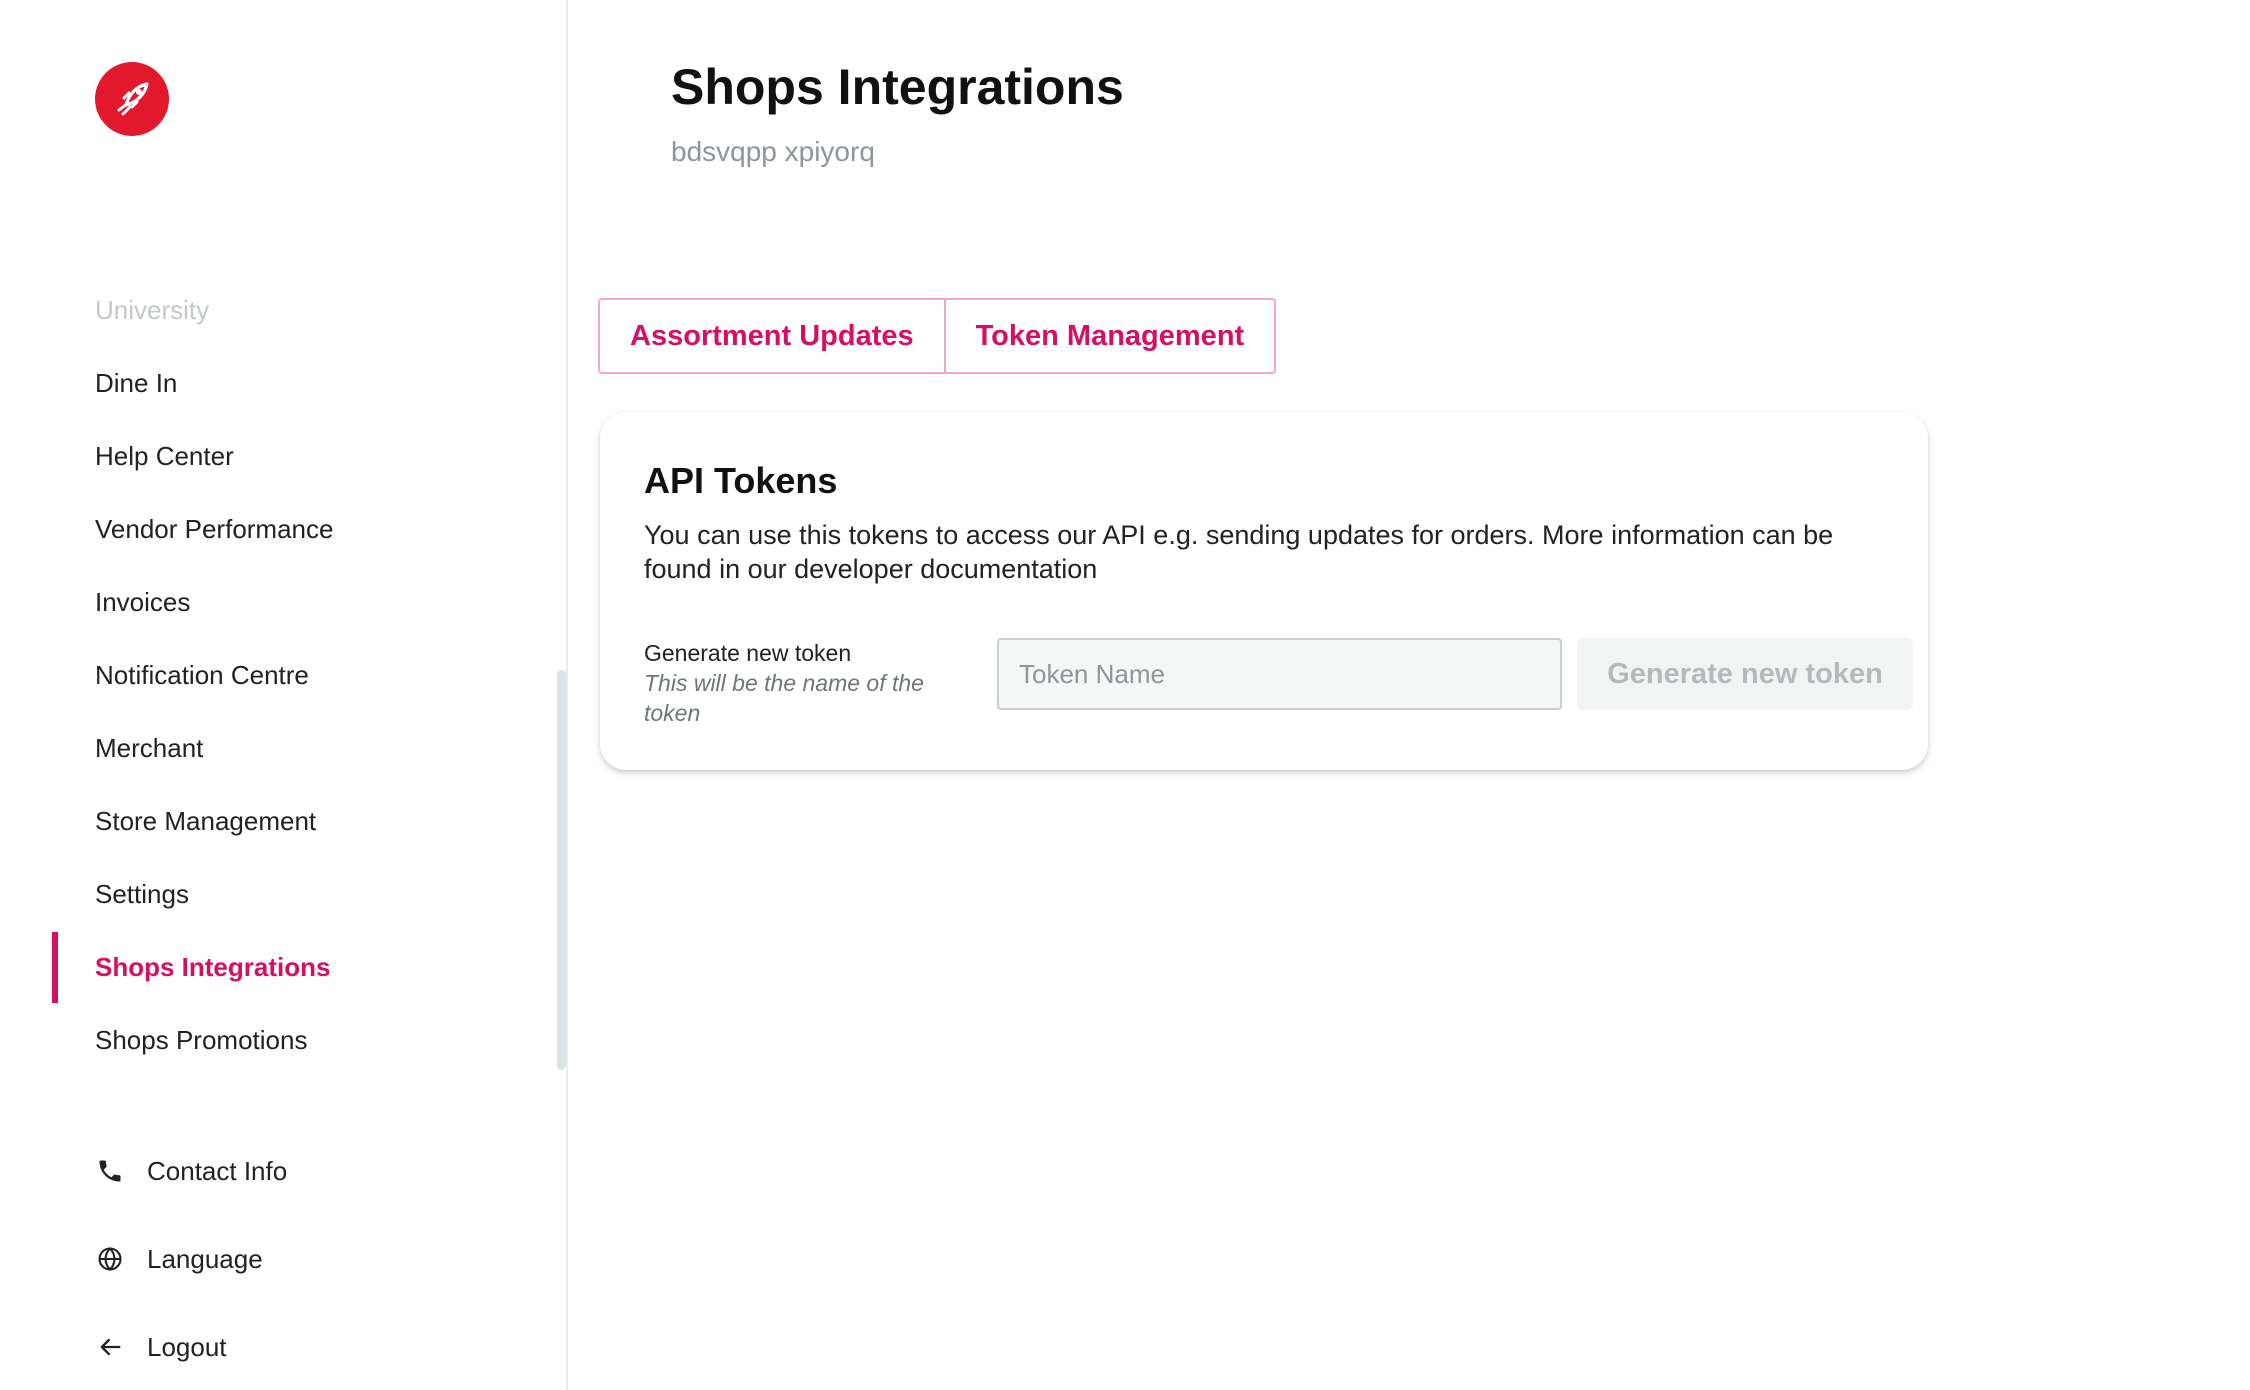 The image size is (2250, 1390). What do you see at coordinates (206, 821) in the screenshot?
I see `sidebar-item-label: Store Management` at bounding box center [206, 821].